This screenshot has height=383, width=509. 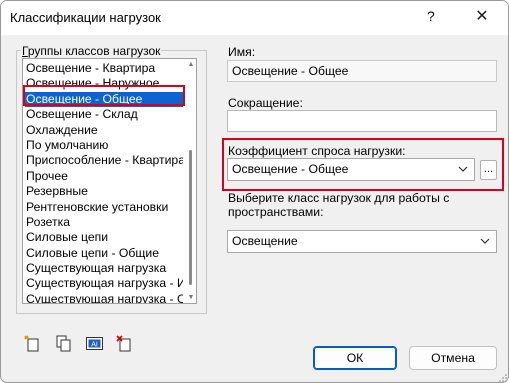 I want to click on list-scrollbar: ▲ ▼, so click(x=190, y=181).